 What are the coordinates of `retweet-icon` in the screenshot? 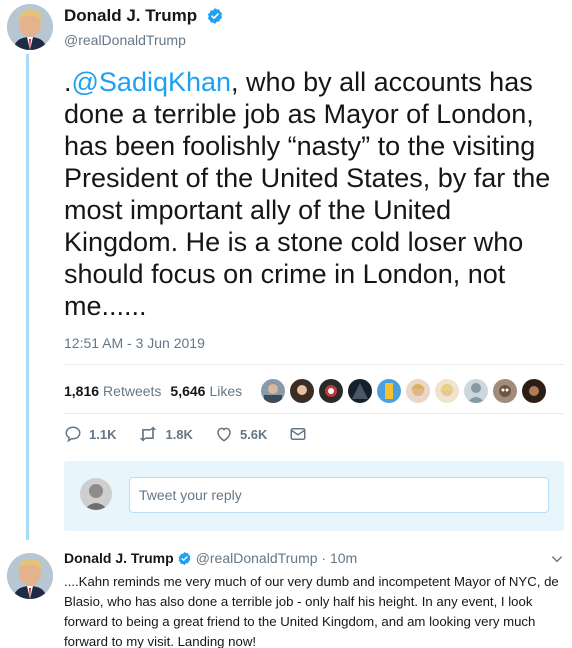 It's located at (148, 434).